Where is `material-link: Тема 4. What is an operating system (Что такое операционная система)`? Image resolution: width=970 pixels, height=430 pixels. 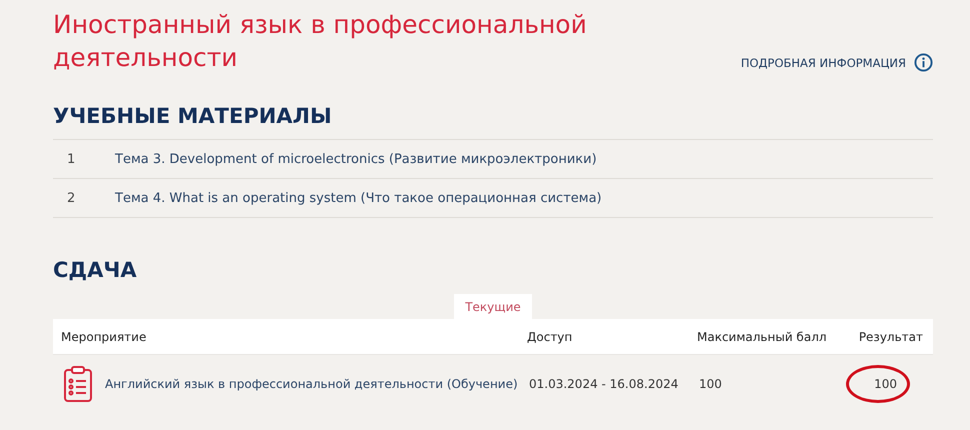
material-link: Тема 4. What is an operating system (Что такое операционная система) is located at coordinates (358, 198).